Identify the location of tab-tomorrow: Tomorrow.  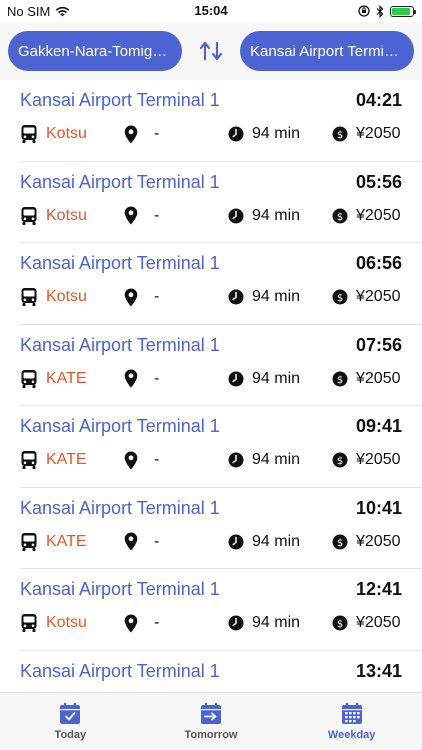
(211, 721).